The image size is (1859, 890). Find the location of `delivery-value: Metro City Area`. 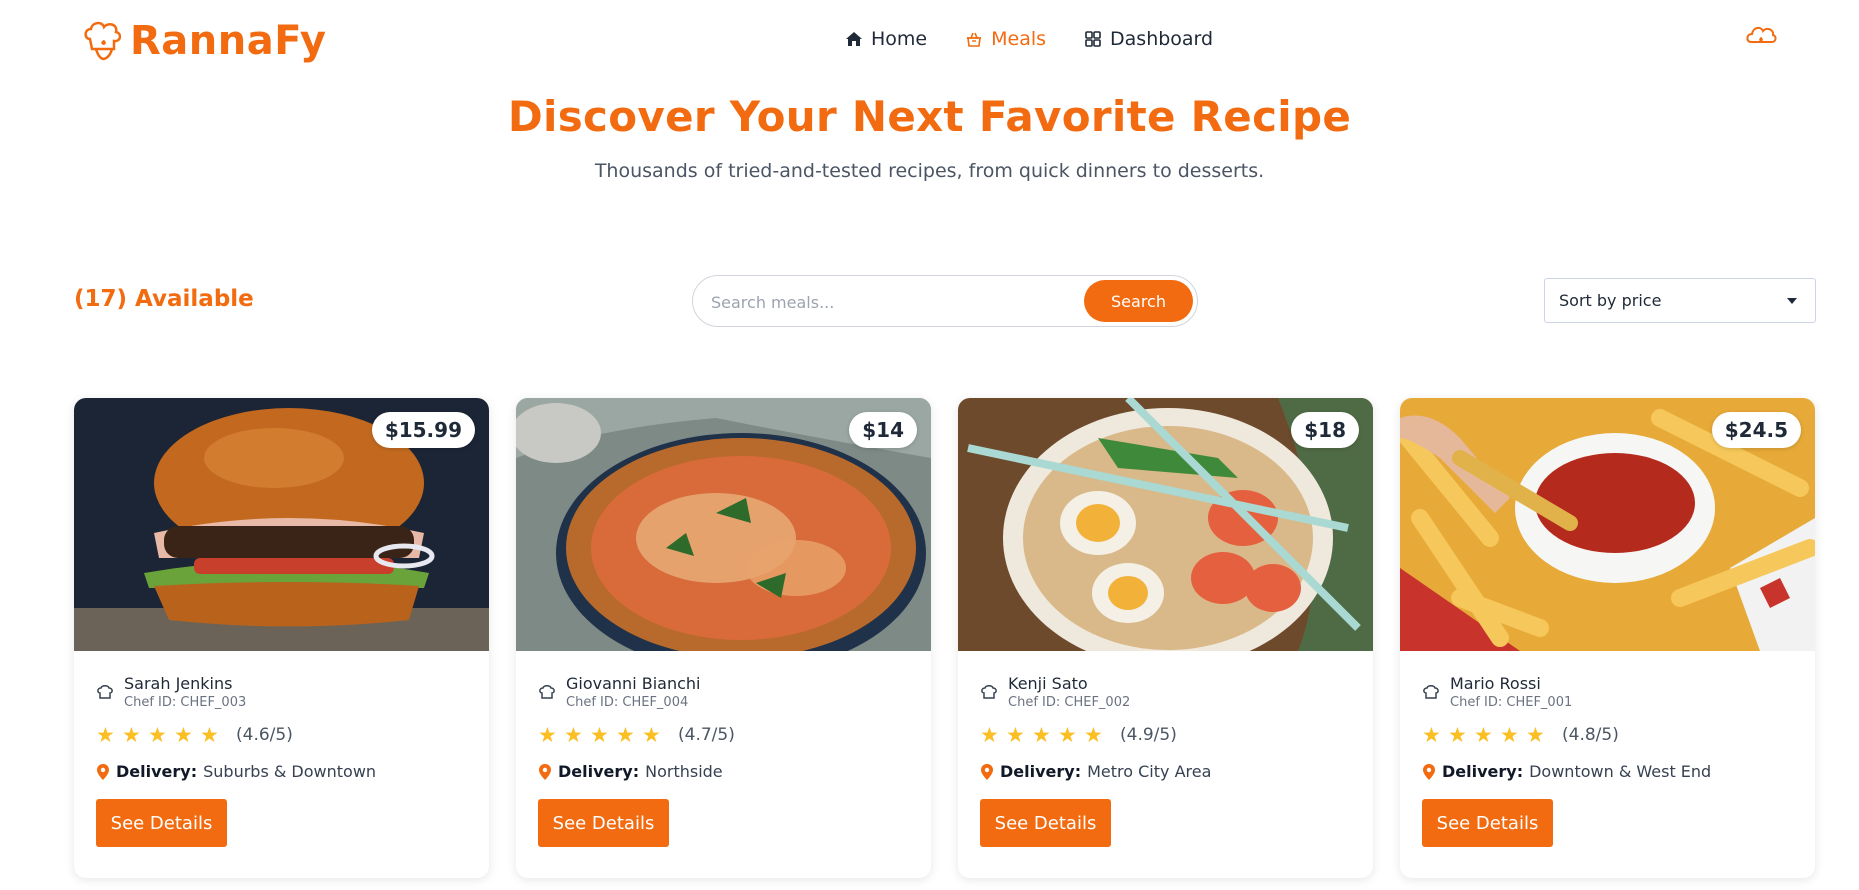

delivery-value: Metro City Area is located at coordinates (1149, 771).